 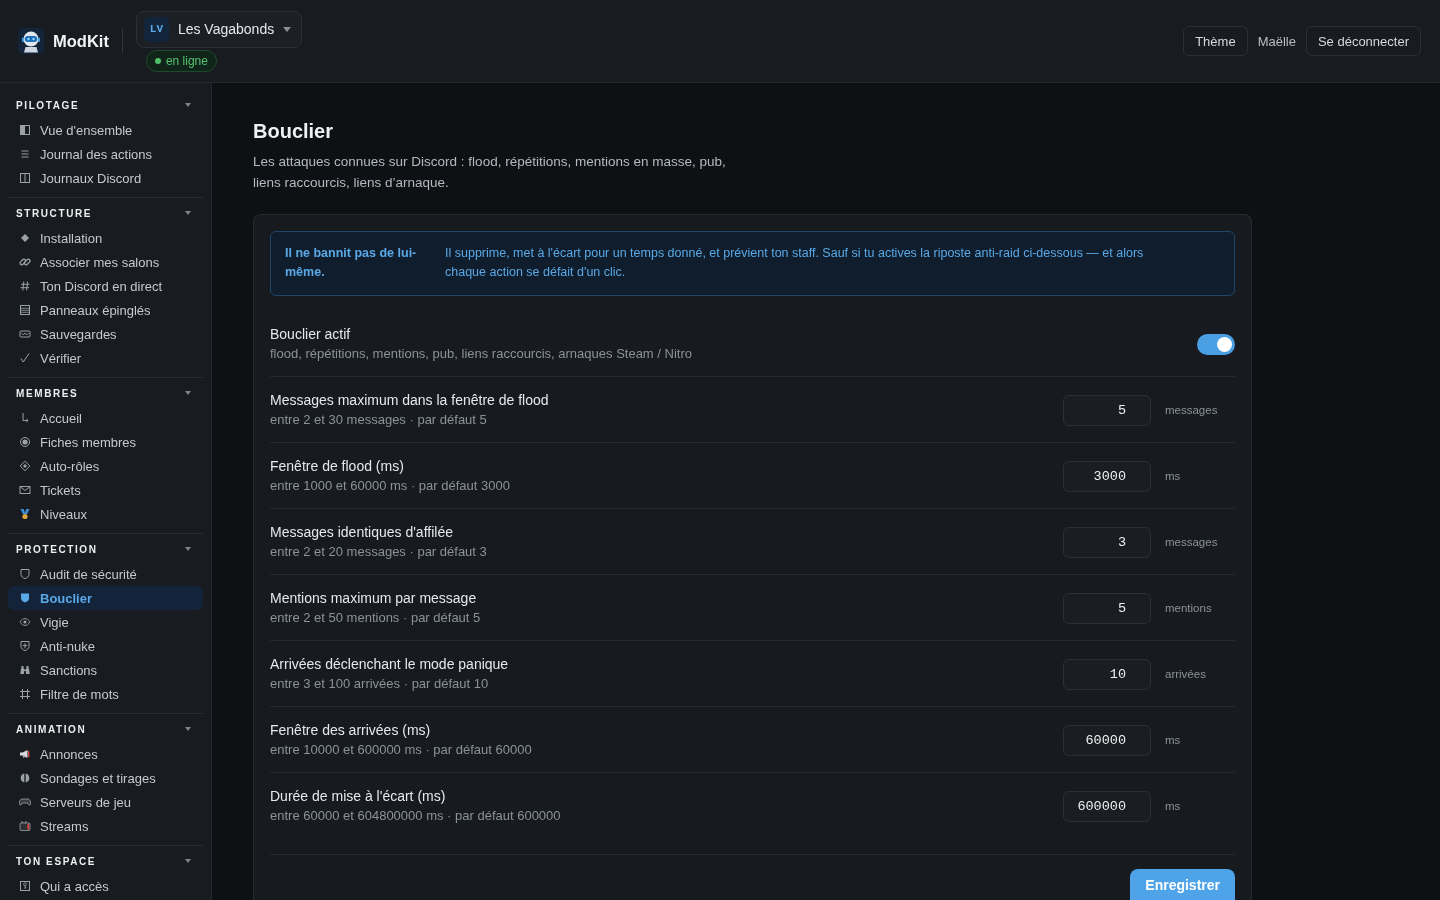 I want to click on header-button: Thème, so click(x=1215, y=41).